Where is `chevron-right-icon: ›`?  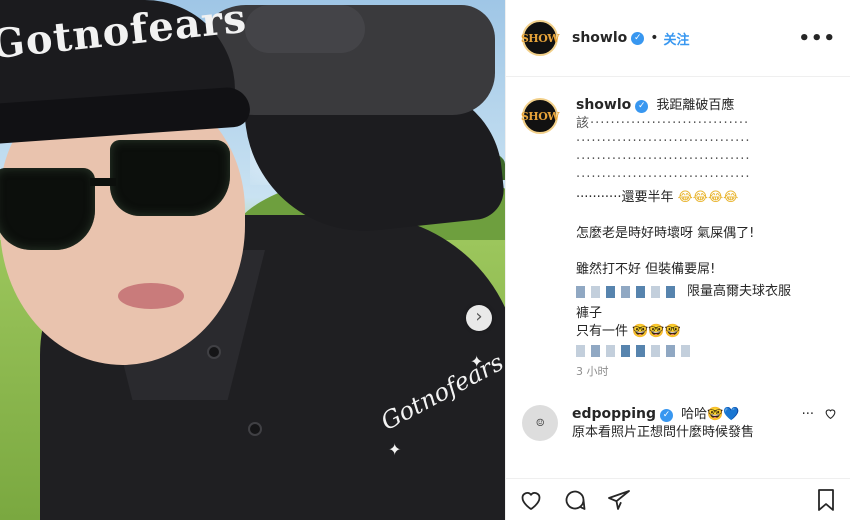
chevron-right-icon: › is located at coordinates (479, 316).